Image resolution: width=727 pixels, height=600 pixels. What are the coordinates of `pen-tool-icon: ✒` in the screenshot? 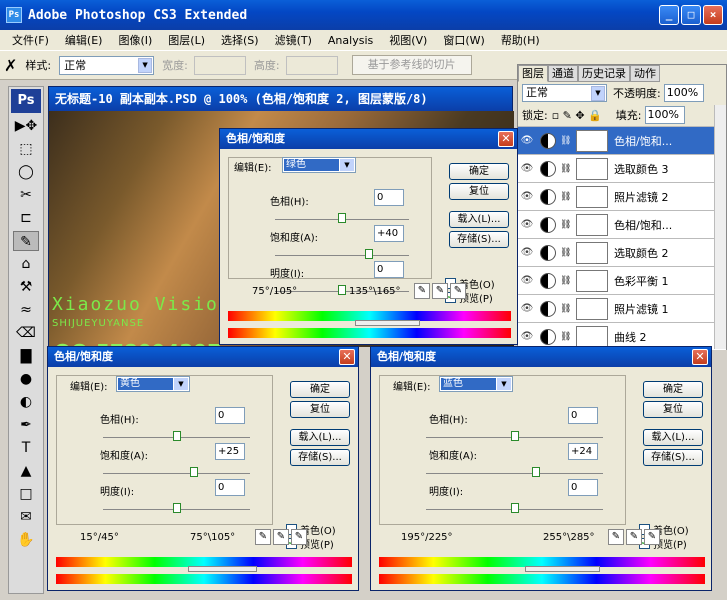 It's located at (26, 425).